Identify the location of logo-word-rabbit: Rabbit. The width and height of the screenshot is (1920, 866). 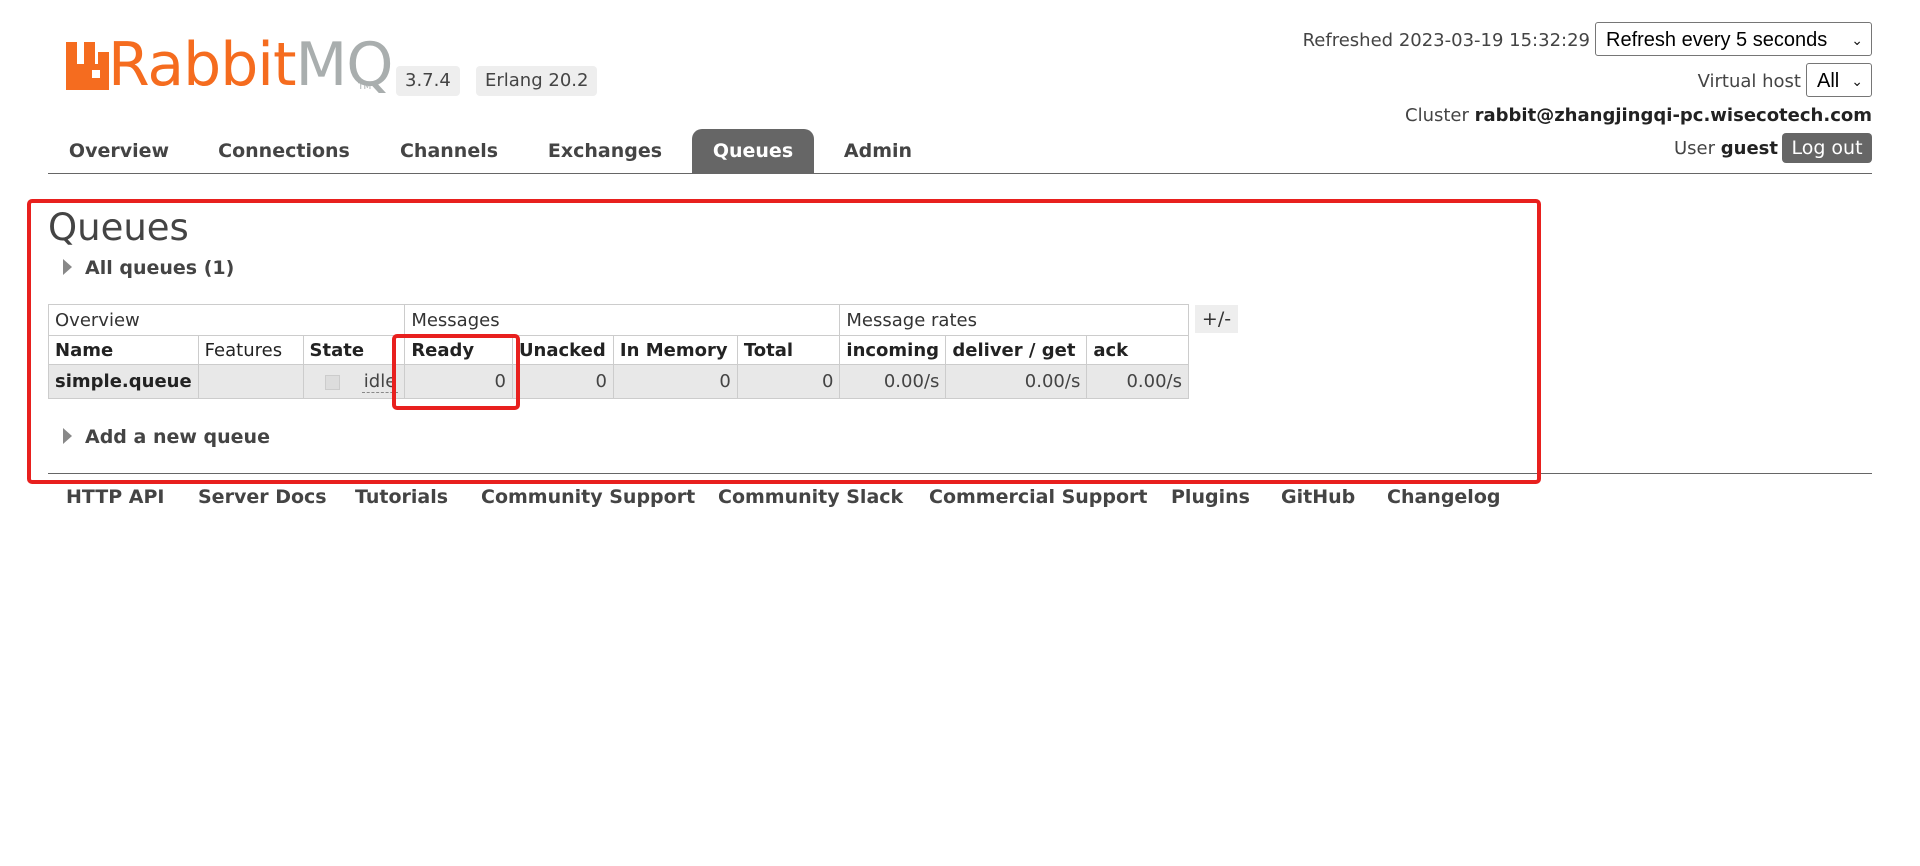
(202, 65).